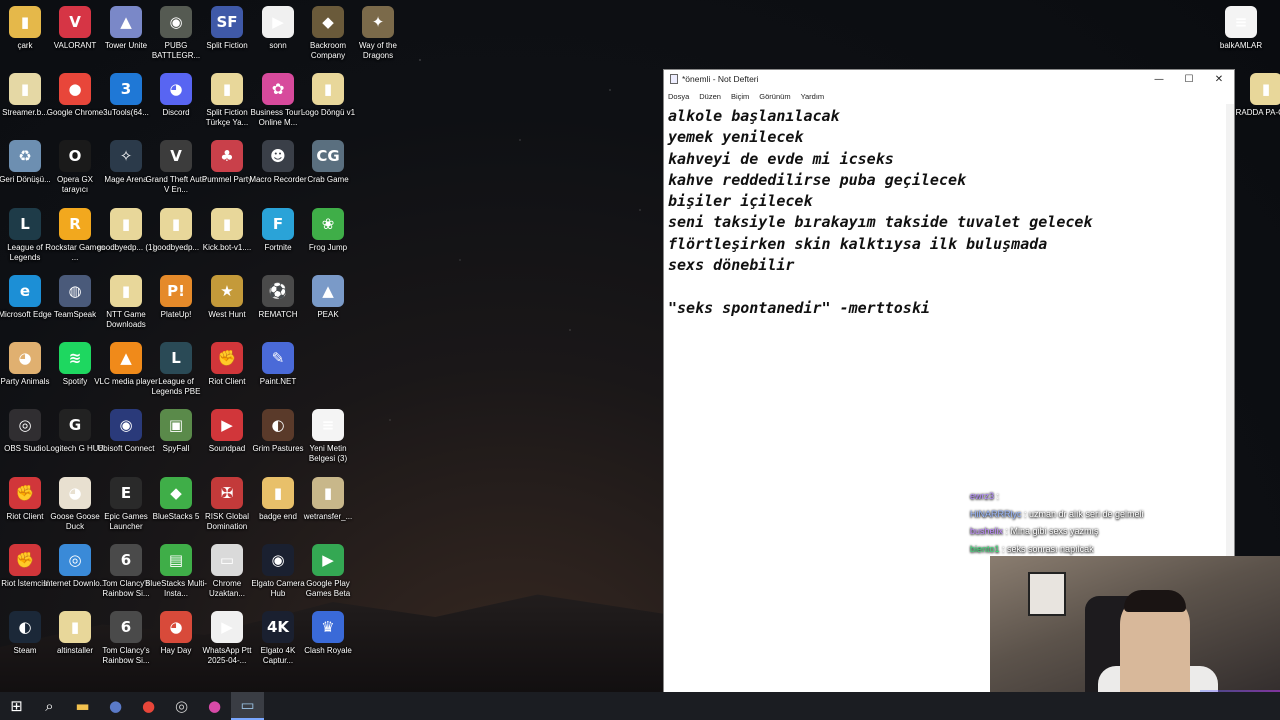  I want to click on menu-item-biçim: Biçim, so click(740, 96).